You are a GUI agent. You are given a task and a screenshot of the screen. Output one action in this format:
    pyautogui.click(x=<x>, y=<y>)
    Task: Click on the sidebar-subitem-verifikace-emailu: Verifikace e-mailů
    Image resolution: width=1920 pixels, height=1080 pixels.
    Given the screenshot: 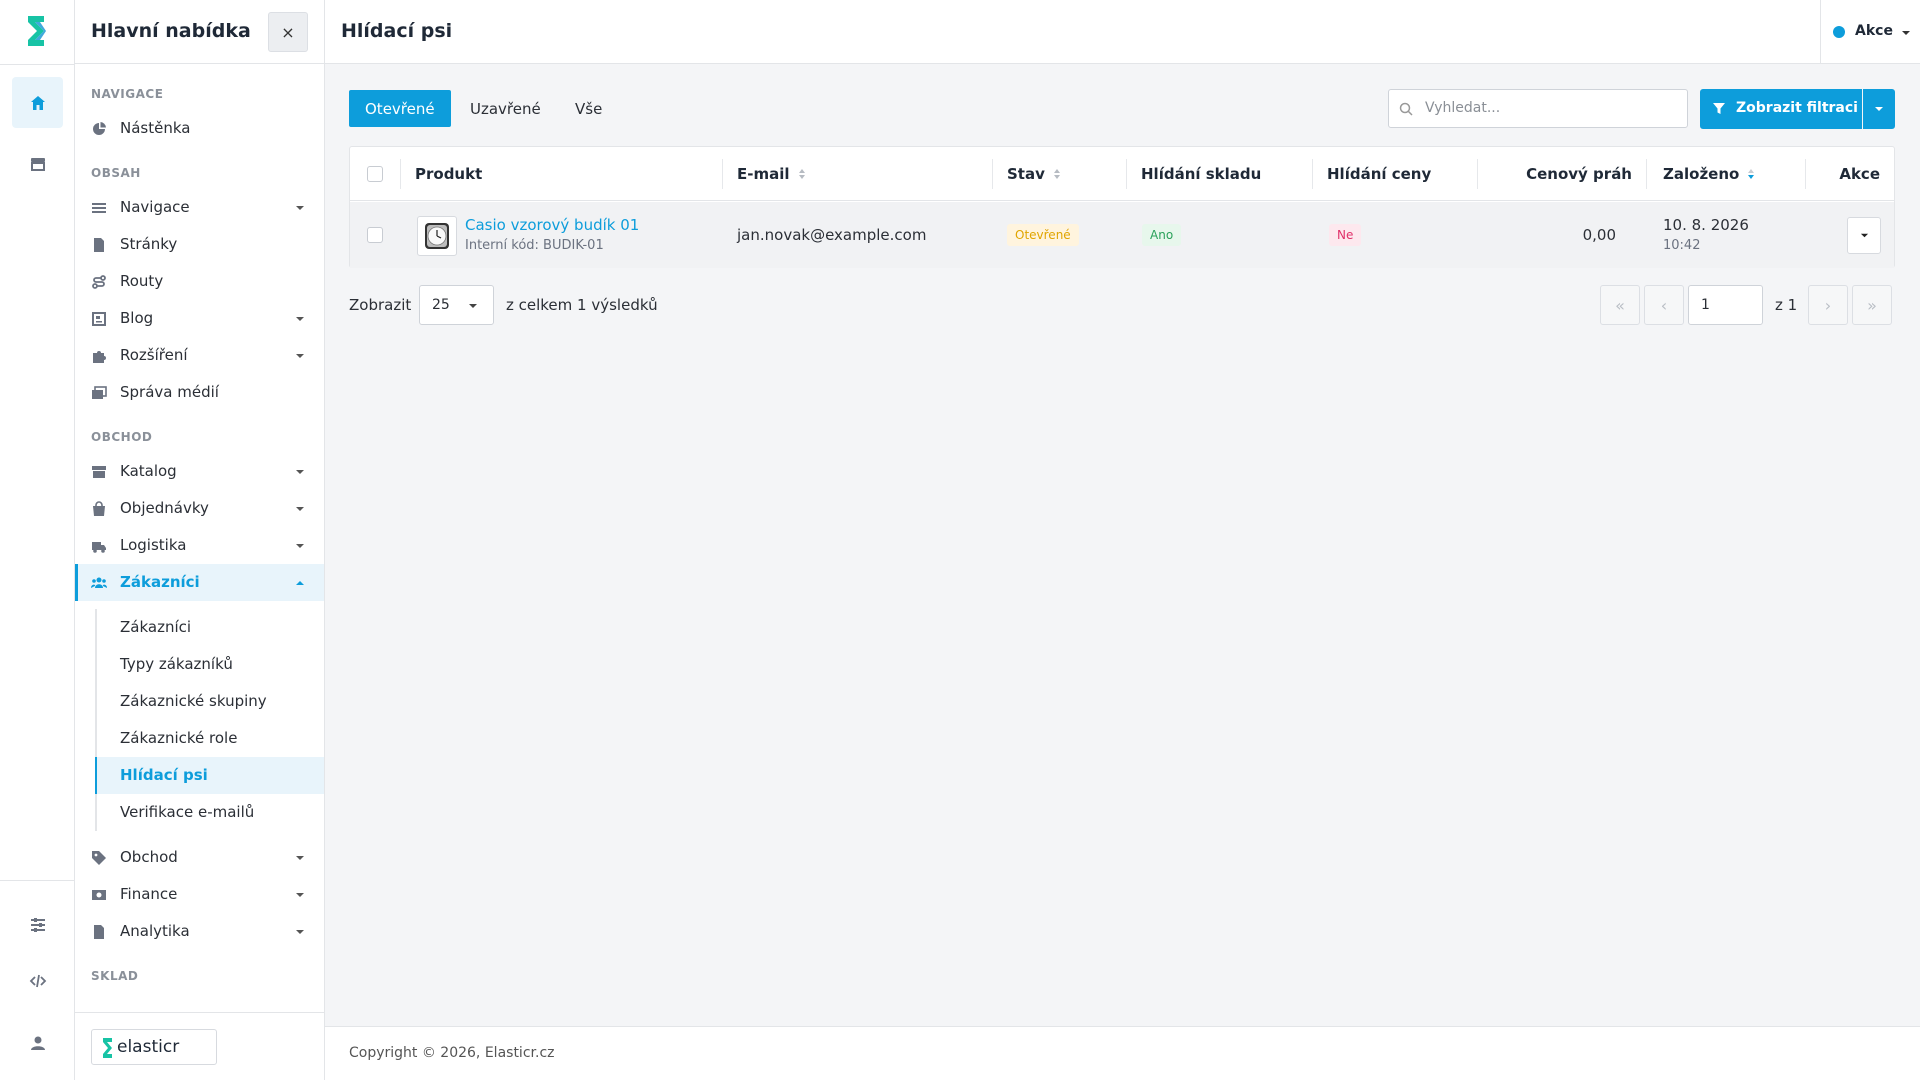 What is the action you would take?
    pyautogui.click(x=209, y=812)
    